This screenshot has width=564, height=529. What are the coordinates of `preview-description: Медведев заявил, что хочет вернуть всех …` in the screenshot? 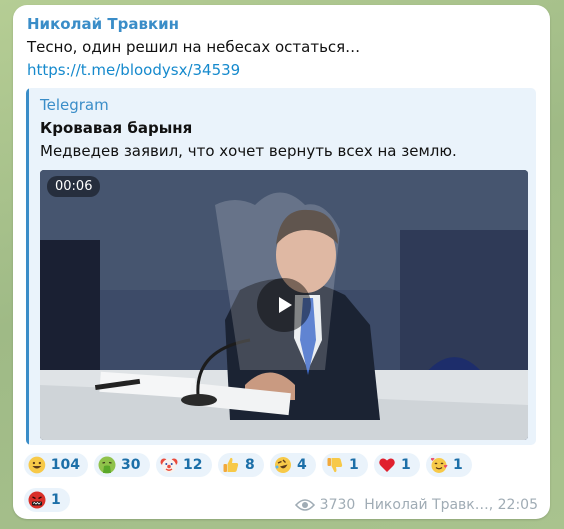 It's located at (248, 151).